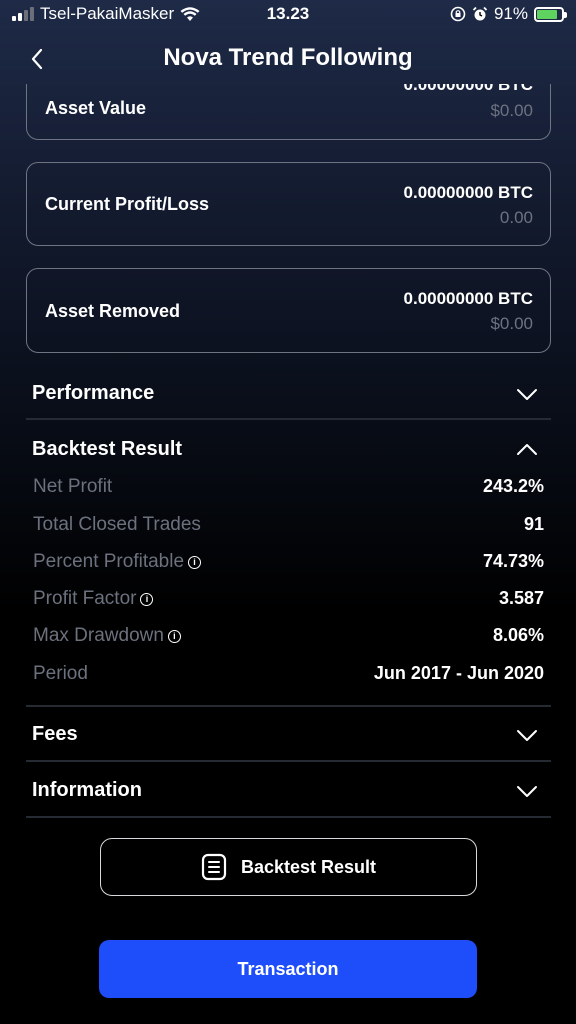 The height and width of the screenshot is (1024, 576). I want to click on scroll-clip: Asset Value 0.00000000 BTC $0.00, so click(288, 114).